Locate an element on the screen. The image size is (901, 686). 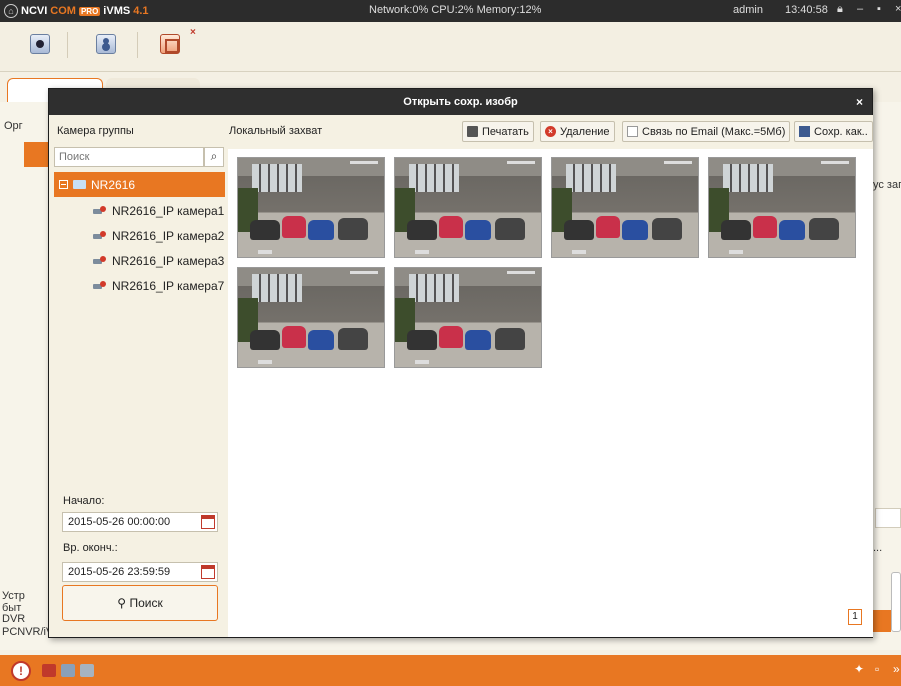
dialog-title: Открыть сохр. изобр is located at coordinates (460, 102).